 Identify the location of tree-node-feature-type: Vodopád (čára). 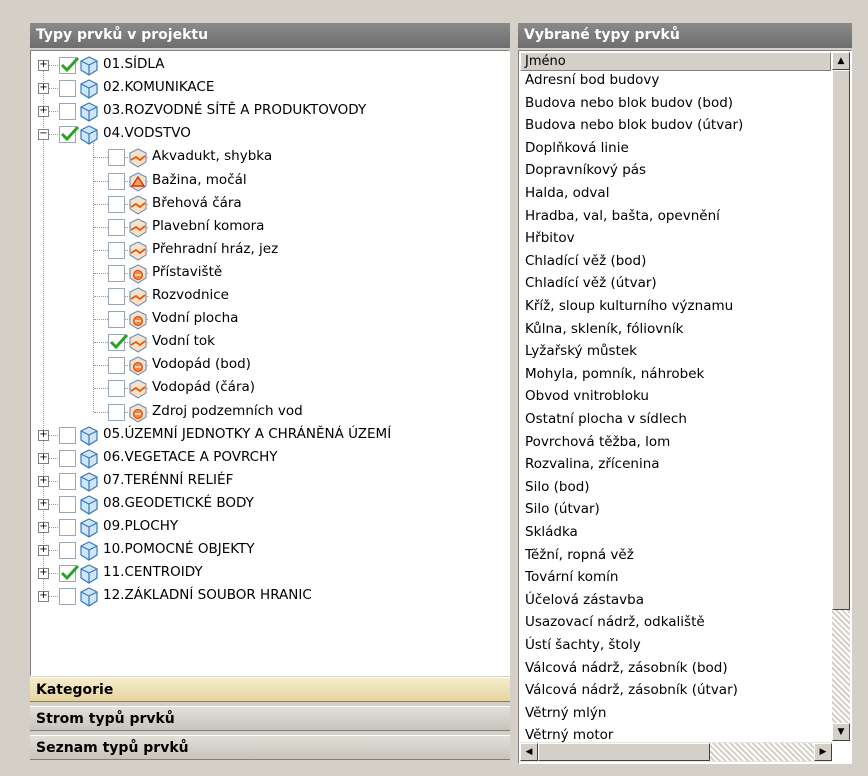
(270, 388).